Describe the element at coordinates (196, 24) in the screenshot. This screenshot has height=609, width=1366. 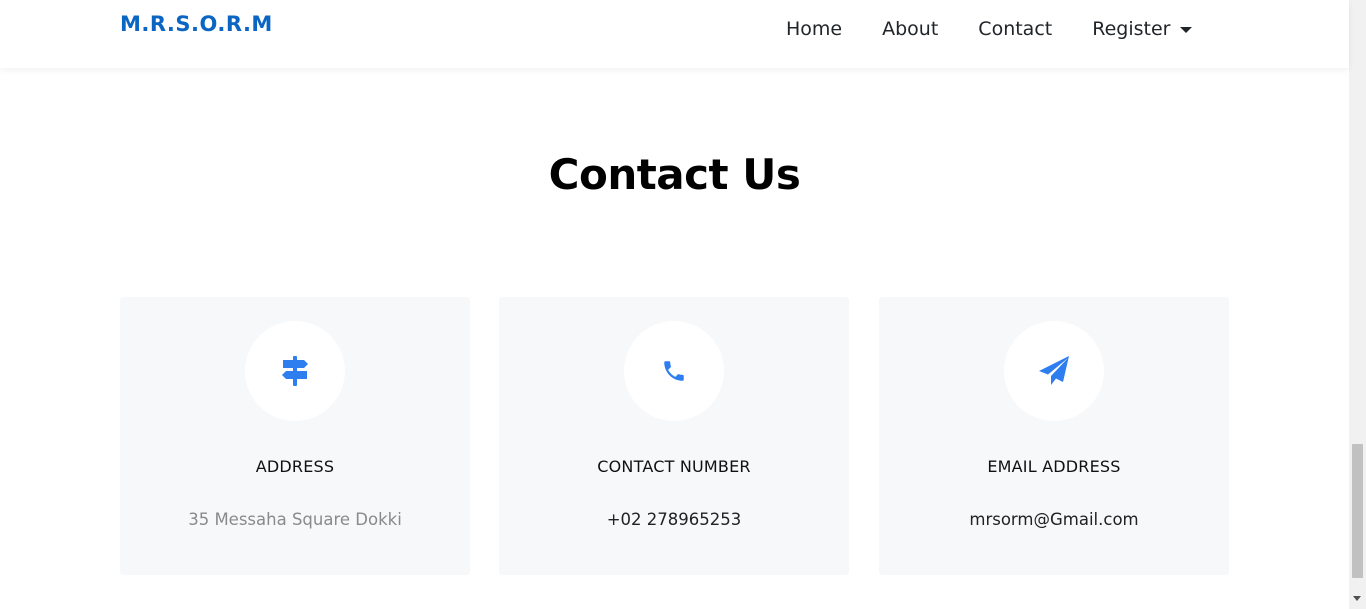
I see `brand-logo: M.R.S.O.R.M` at that location.